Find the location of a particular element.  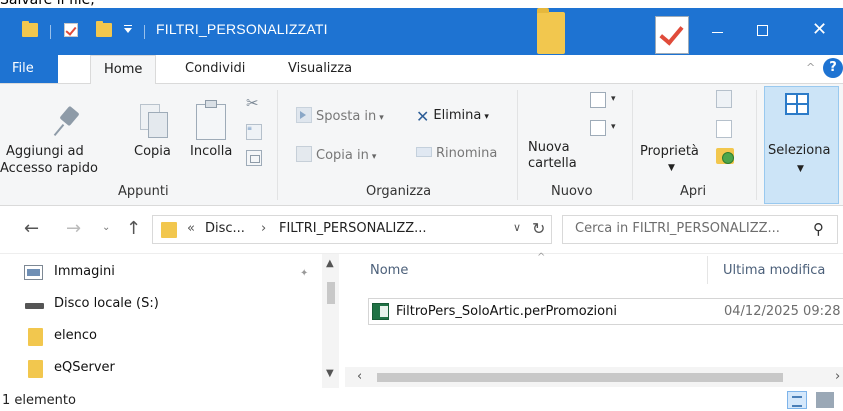

nav-item-local-disk: Disco locale (S:) is located at coordinates (171, 306).